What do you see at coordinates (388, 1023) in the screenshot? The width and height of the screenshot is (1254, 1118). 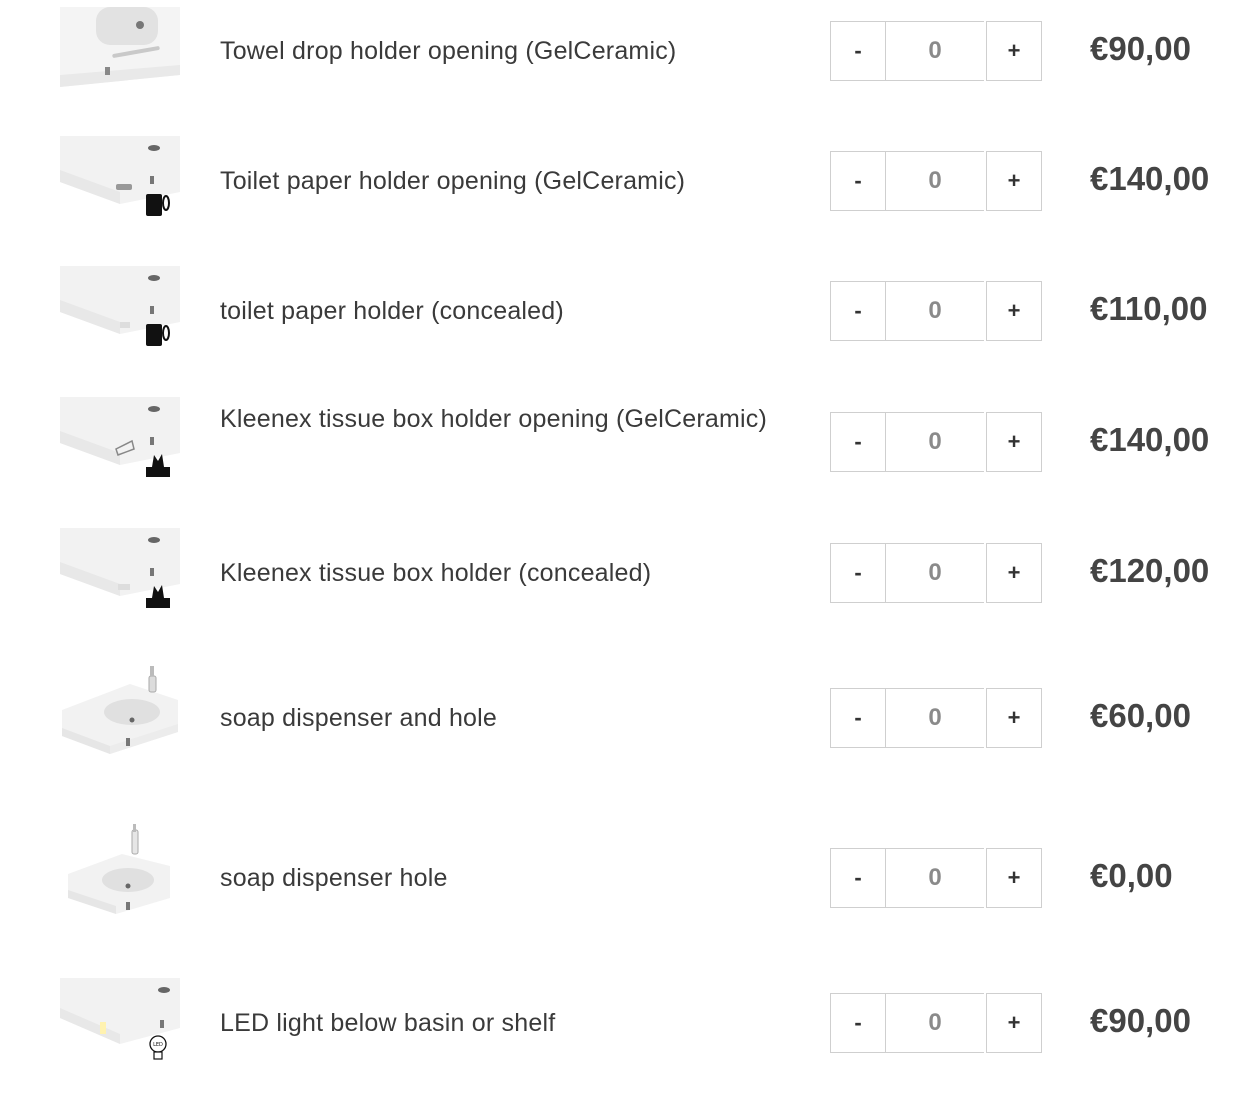 I see `option-label: LED light below basin or shelf` at bounding box center [388, 1023].